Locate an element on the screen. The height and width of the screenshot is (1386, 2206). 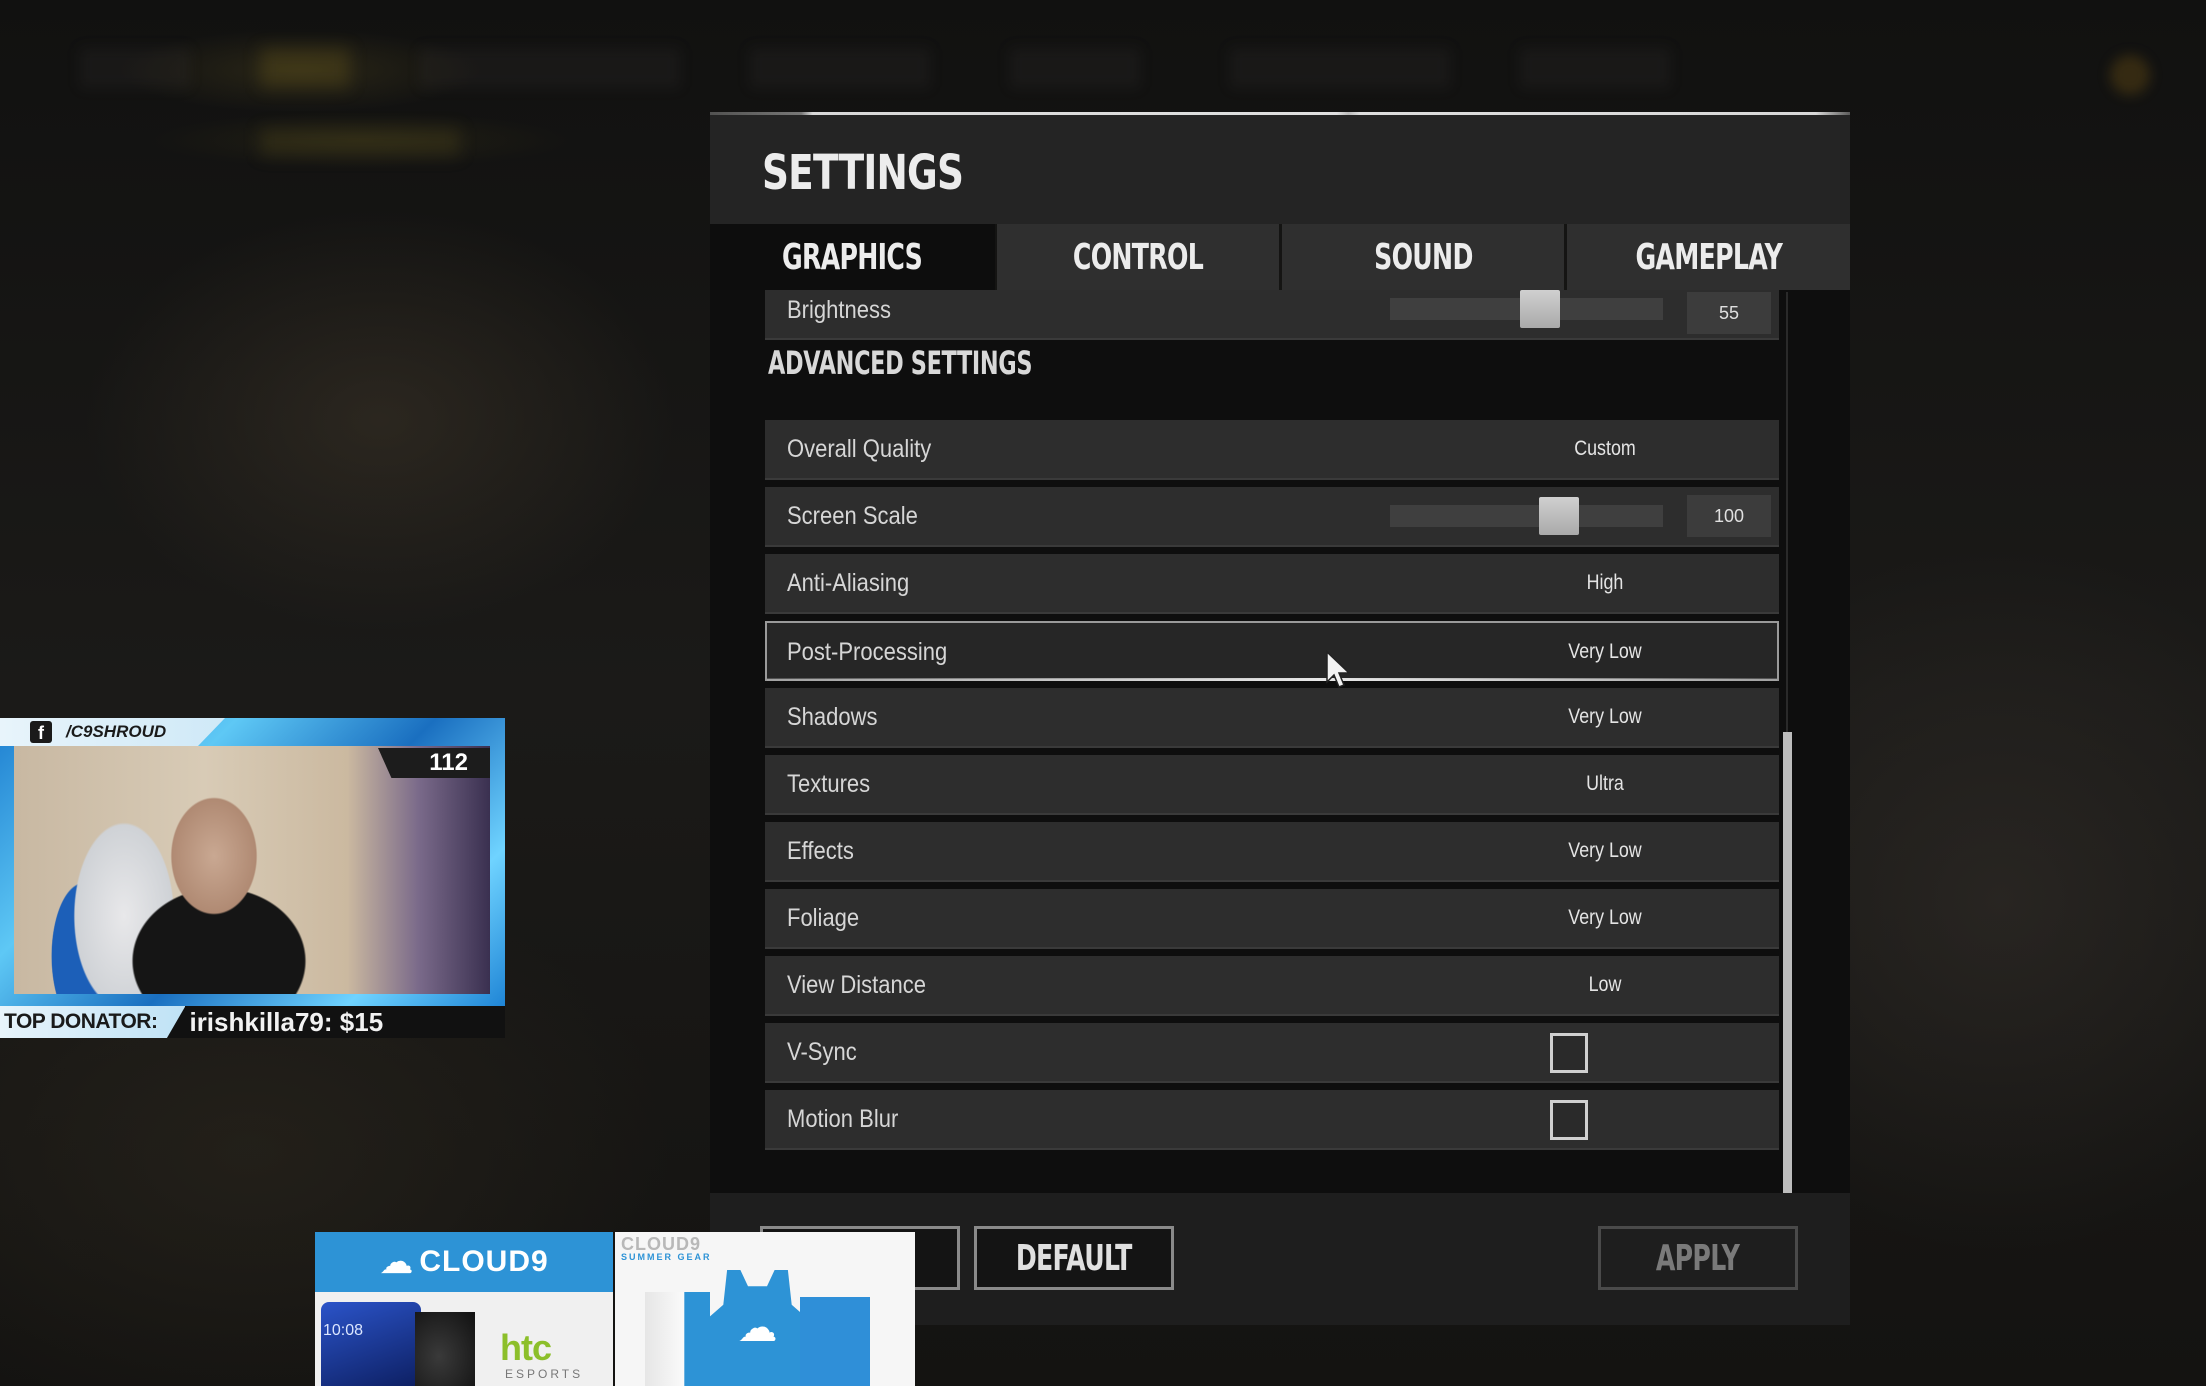
button-label: DEFAULT is located at coordinates (1074, 1258).